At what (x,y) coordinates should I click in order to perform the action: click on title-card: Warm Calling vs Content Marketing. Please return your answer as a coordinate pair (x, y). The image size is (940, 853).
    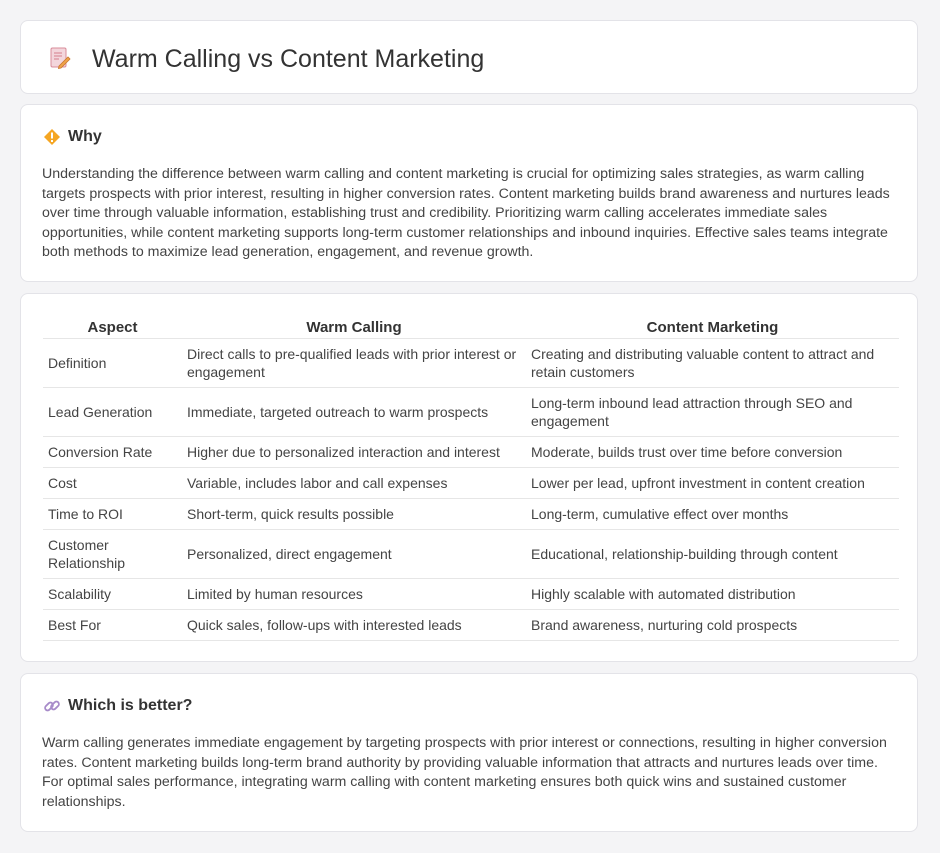
    Looking at the image, I should click on (469, 57).